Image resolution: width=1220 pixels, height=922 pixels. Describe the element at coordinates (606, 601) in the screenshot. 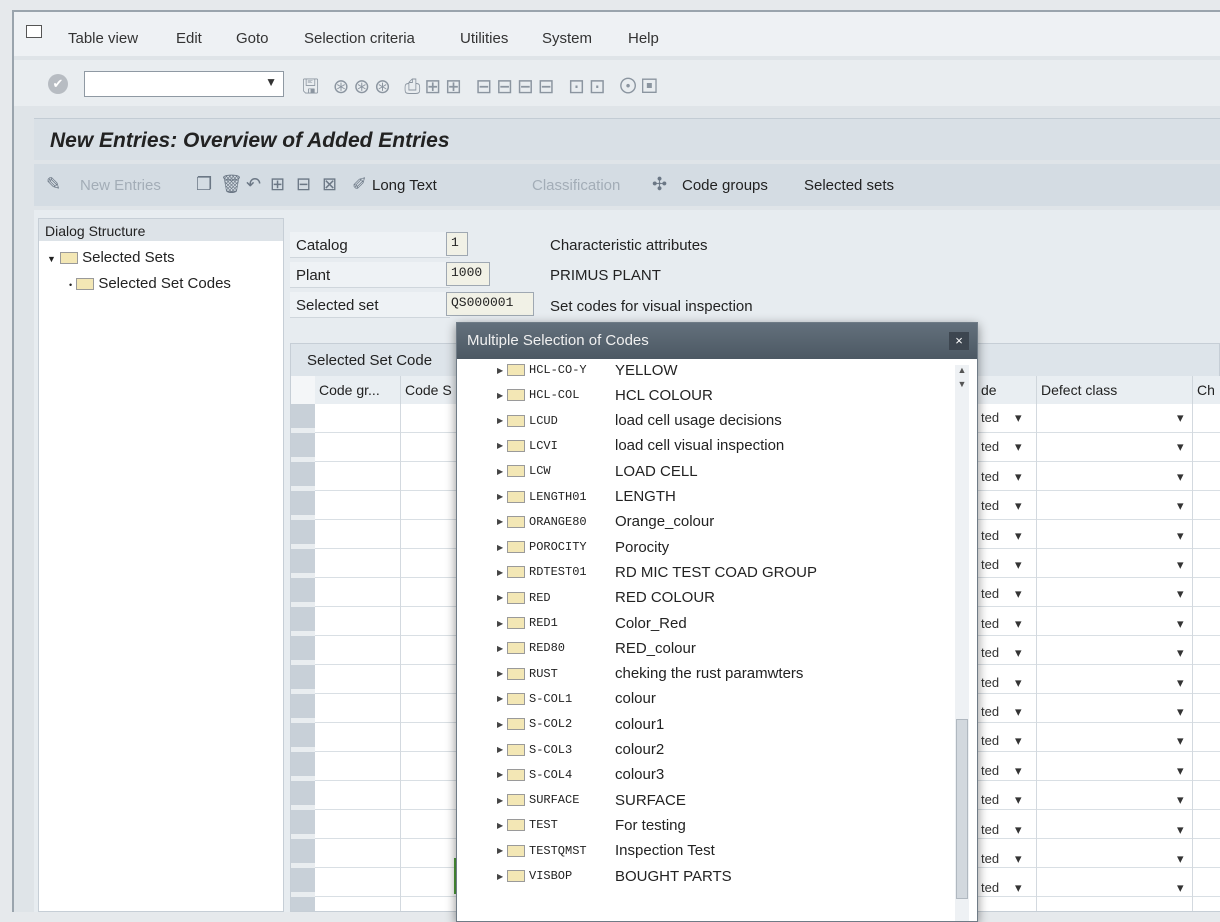

I see `code-group-row: ▶ RED RED COLOUR` at that location.